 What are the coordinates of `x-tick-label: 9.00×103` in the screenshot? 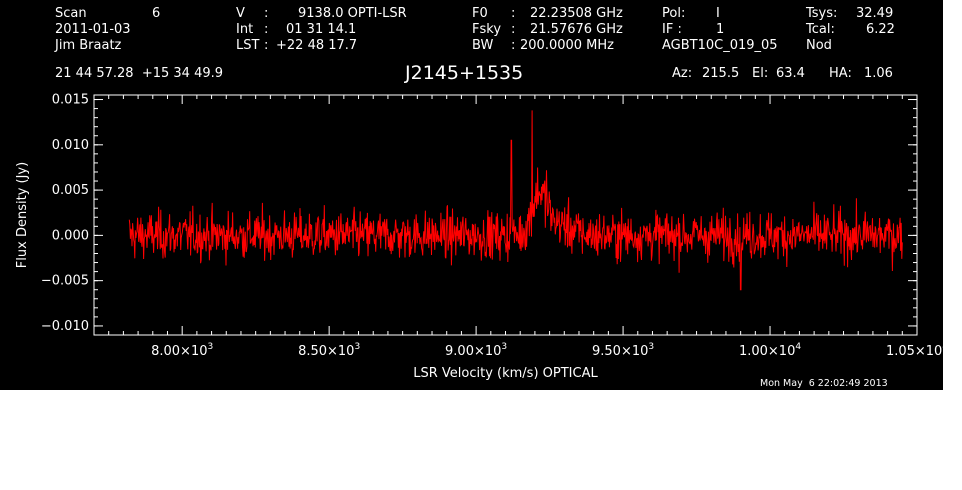 It's located at (476, 350).